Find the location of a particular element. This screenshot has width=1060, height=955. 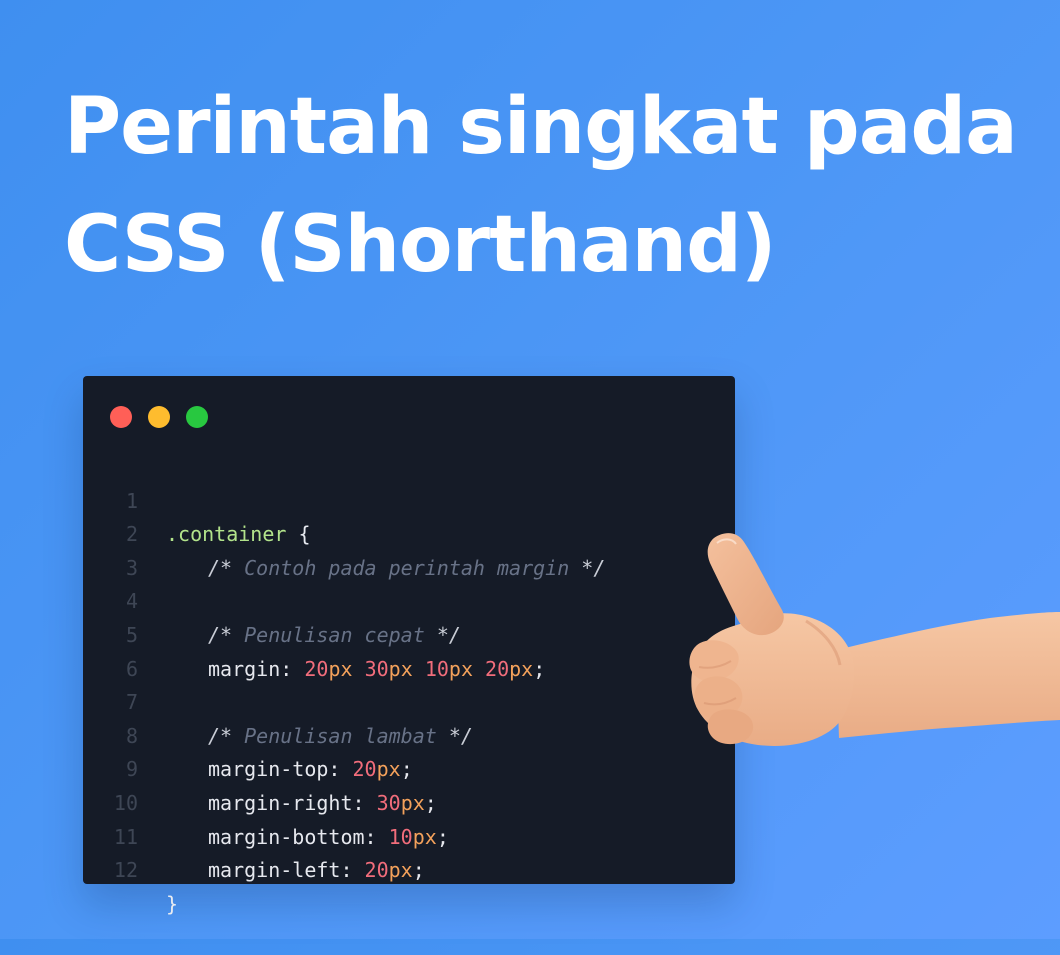

code-line-12: 12 } is located at coordinates (367, 868).